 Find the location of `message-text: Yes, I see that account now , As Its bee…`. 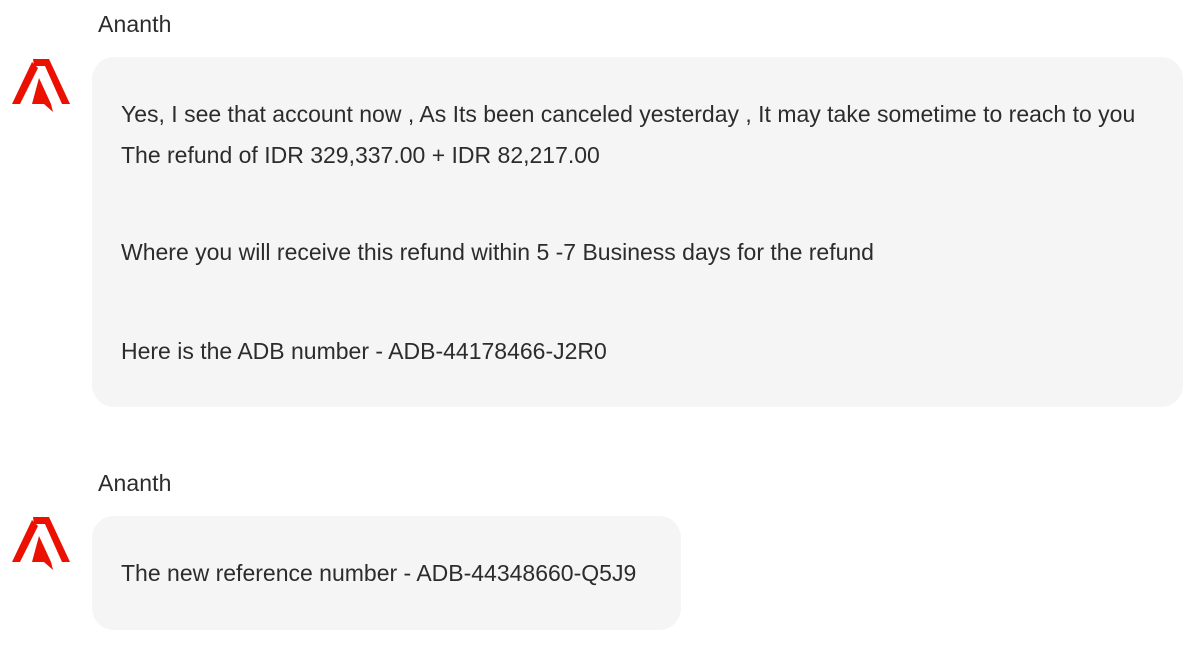

message-text: Yes, I see that account now , As Its bee… is located at coordinates (628, 114).